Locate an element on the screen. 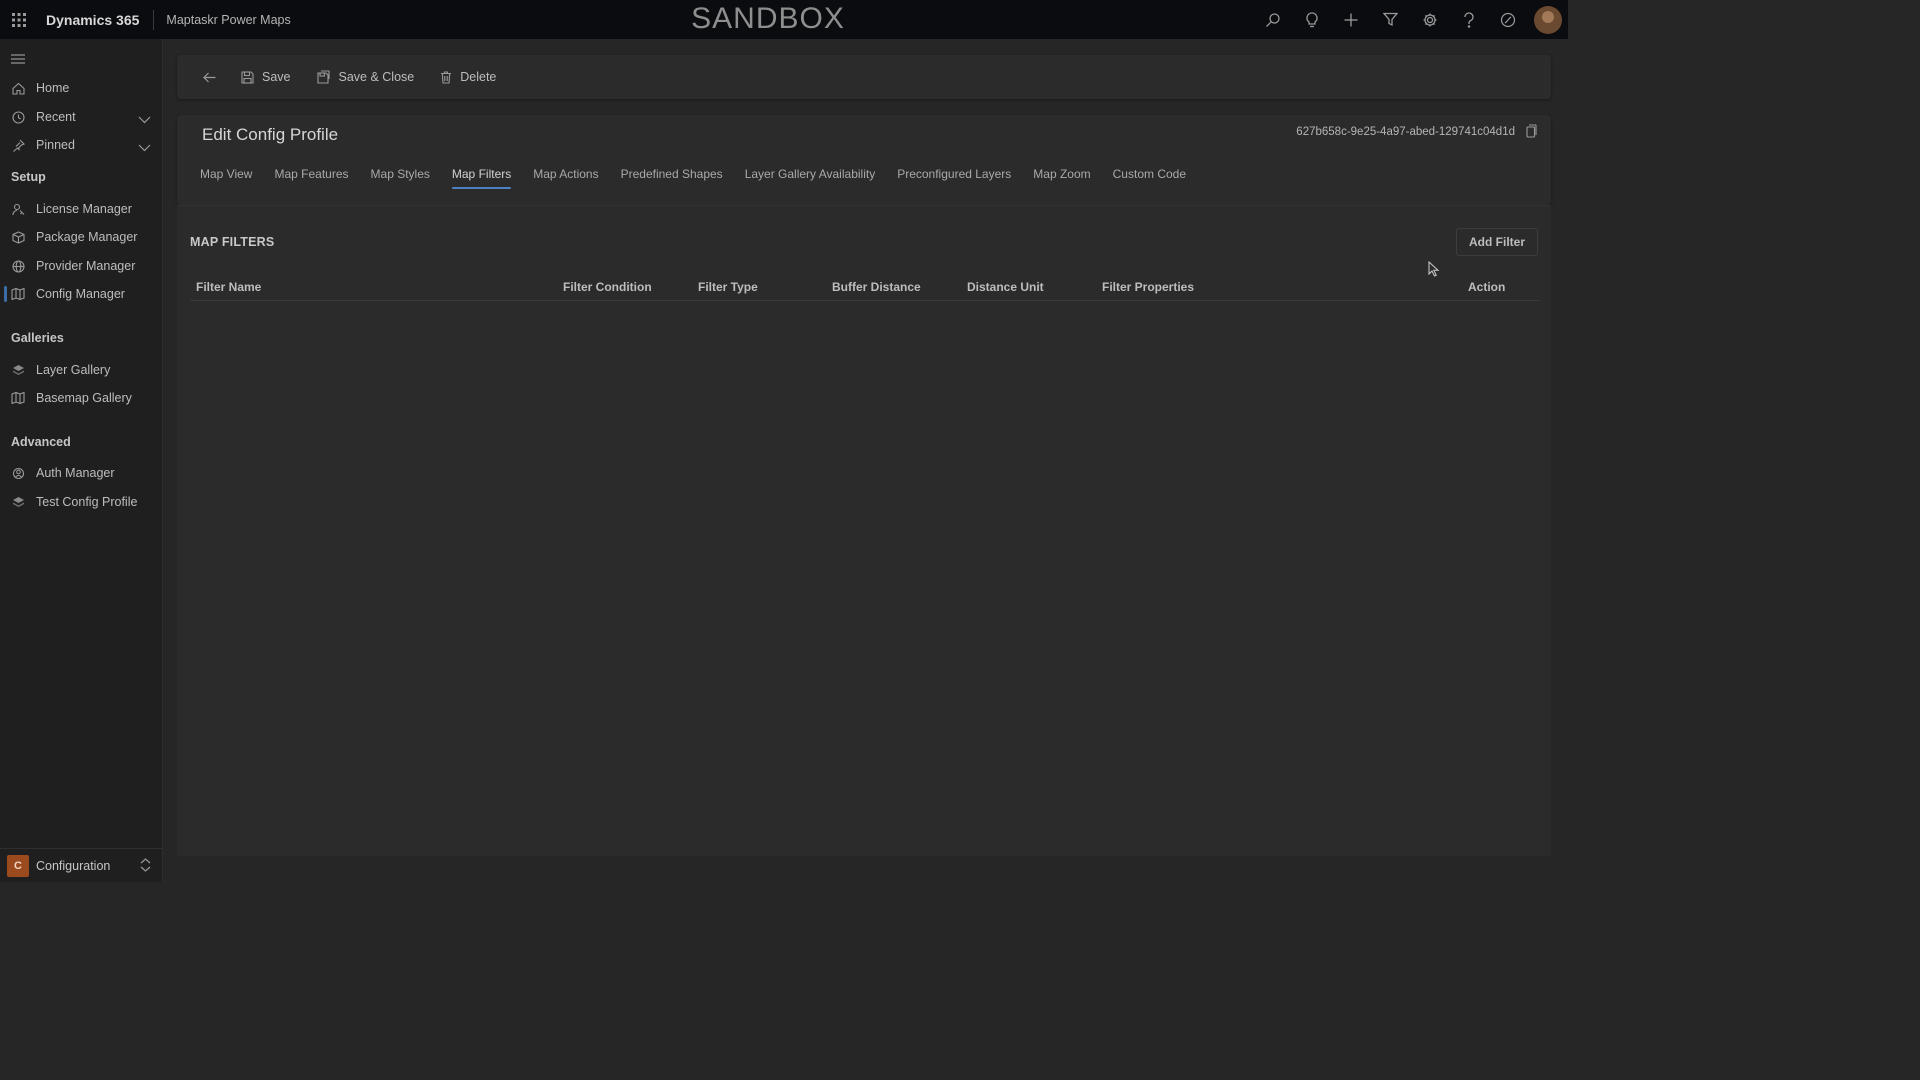 This screenshot has width=1920, height=1080. home-icon is located at coordinates (18, 88).